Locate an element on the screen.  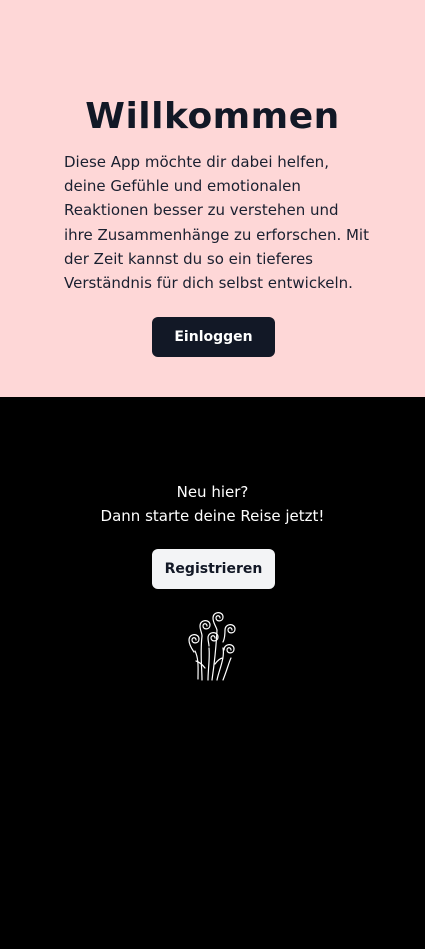
register-button: Registrieren is located at coordinates (213, 569).